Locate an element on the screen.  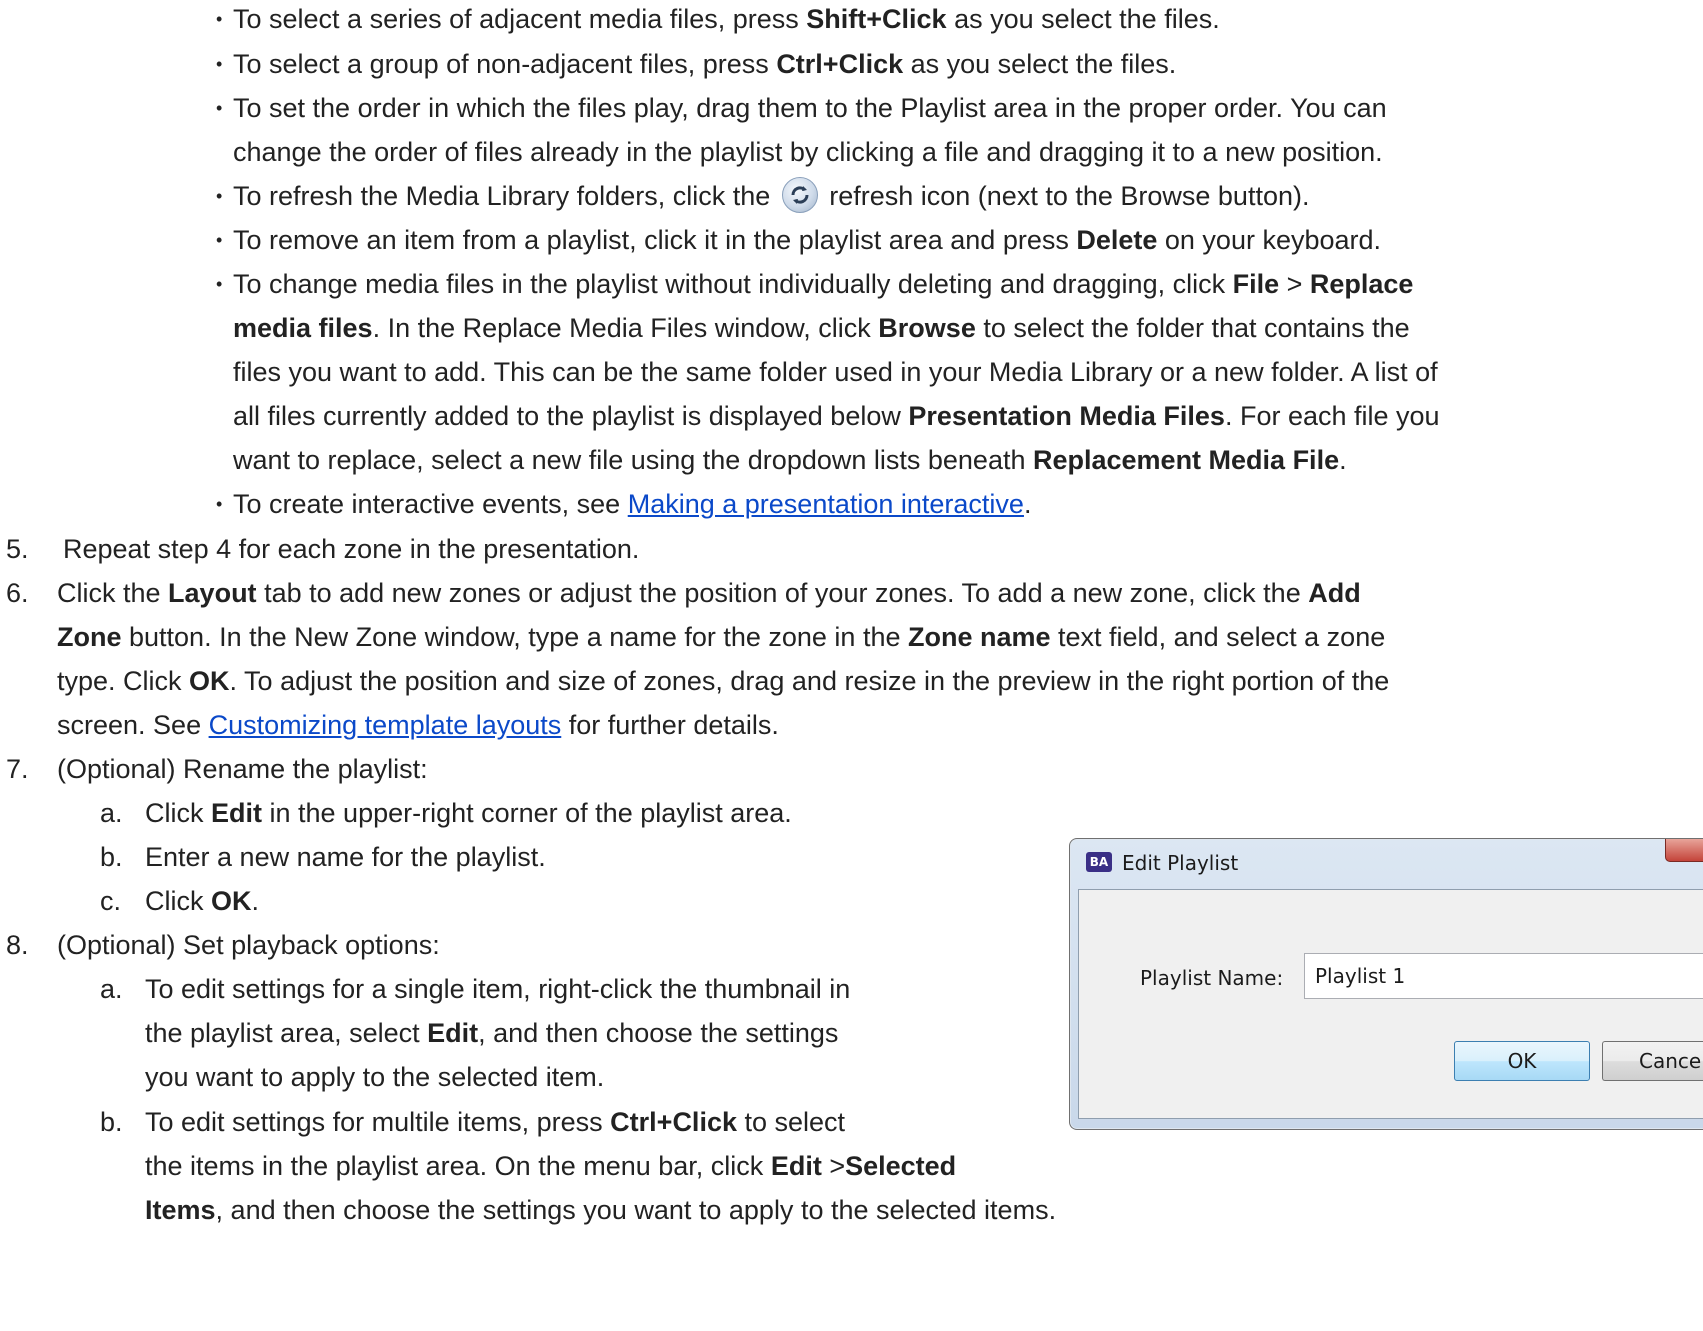
step-number: 8. is located at coordinates (17, 945).